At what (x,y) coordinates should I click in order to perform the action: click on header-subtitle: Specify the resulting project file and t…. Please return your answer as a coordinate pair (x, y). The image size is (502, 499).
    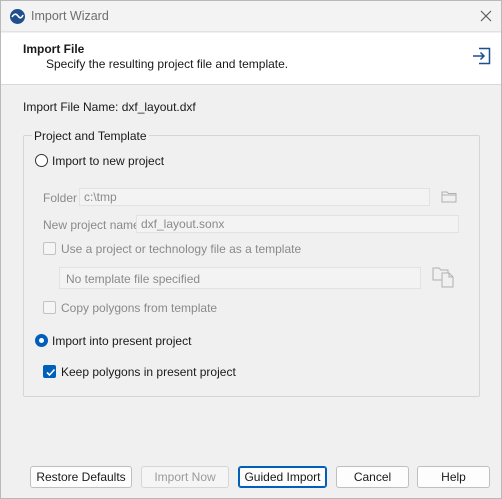
    Looking at the image, I should click on (167, 64).